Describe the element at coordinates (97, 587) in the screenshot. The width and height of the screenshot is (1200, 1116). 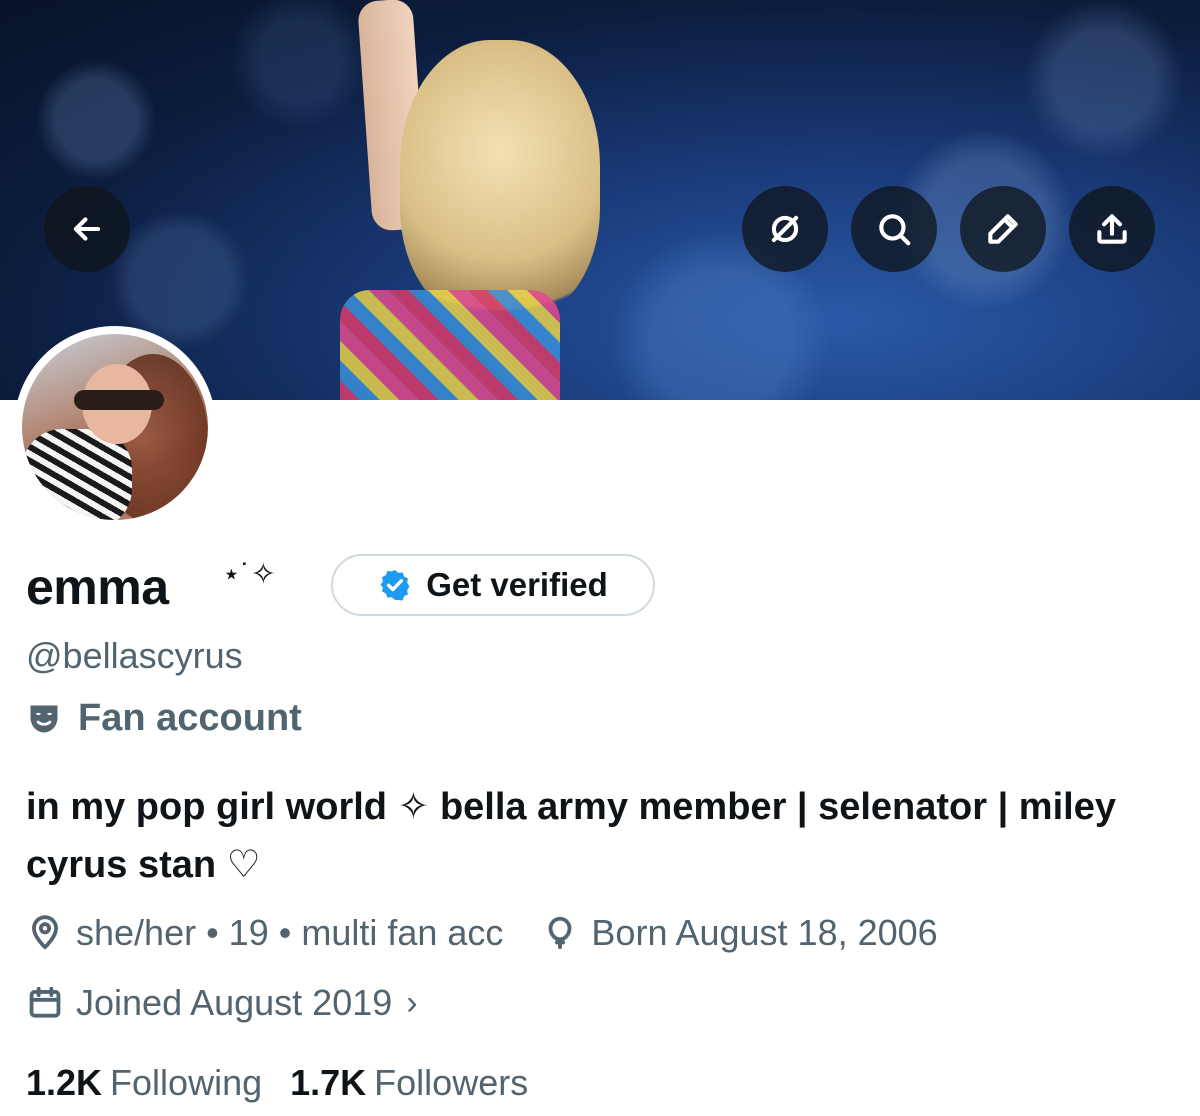
I see `display-name: emma` at that location.